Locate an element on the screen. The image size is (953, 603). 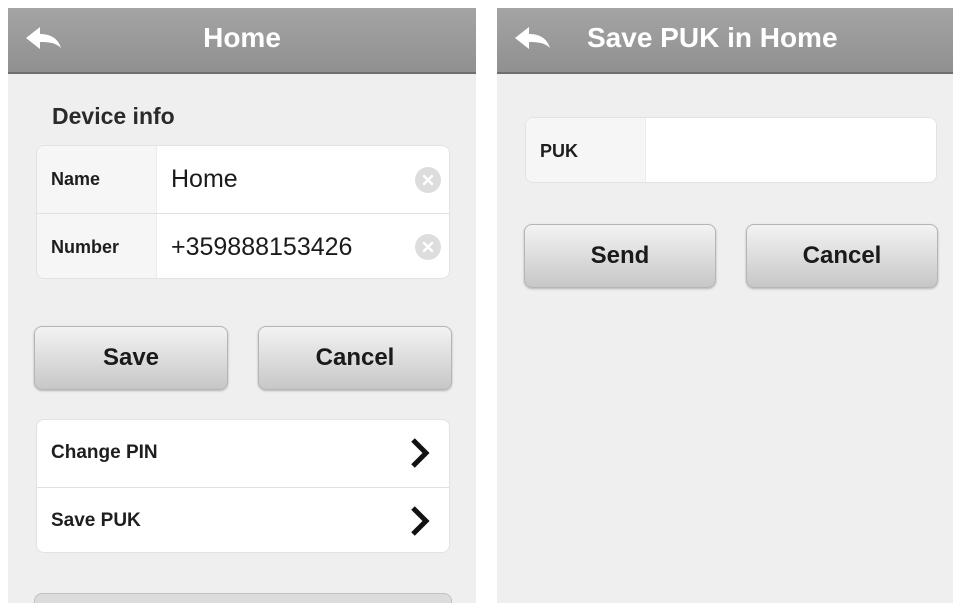
name-label: Name is located at coordinates (97, 179).